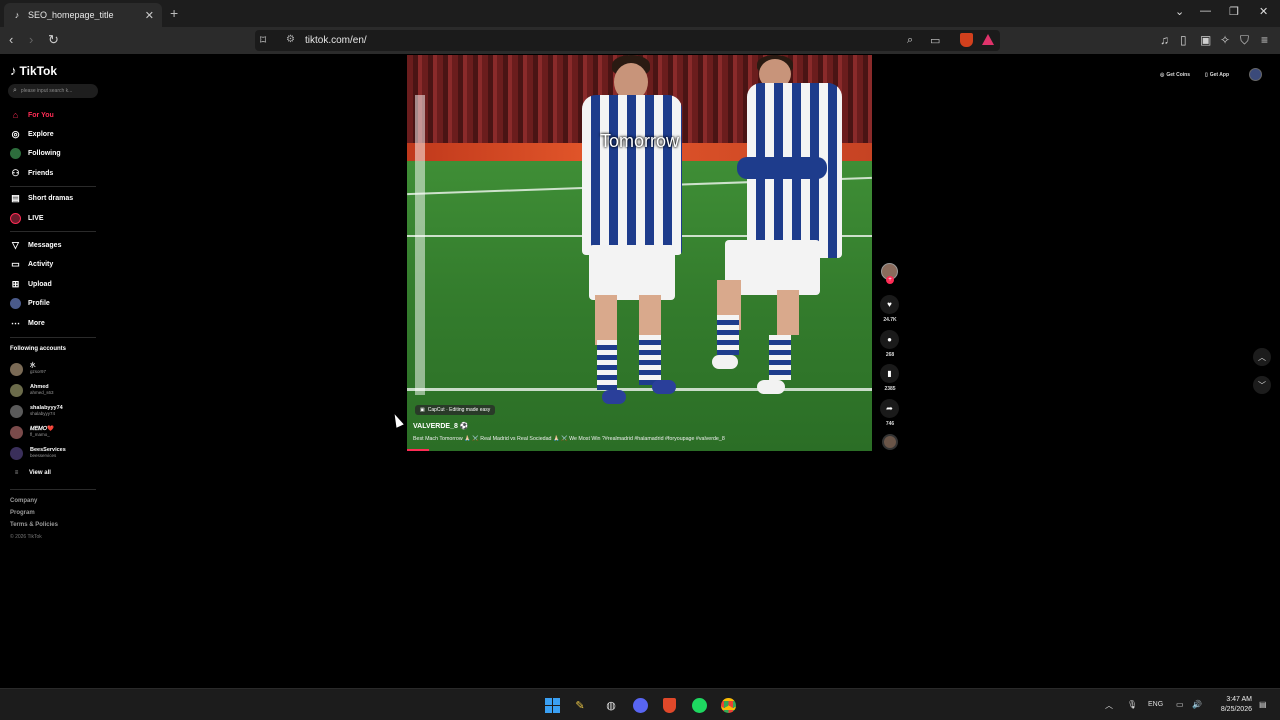  What do you see at coordinates (669, 705) in the screenshot?
I see `brave-browser-icon` at bounding box center [669, 705].